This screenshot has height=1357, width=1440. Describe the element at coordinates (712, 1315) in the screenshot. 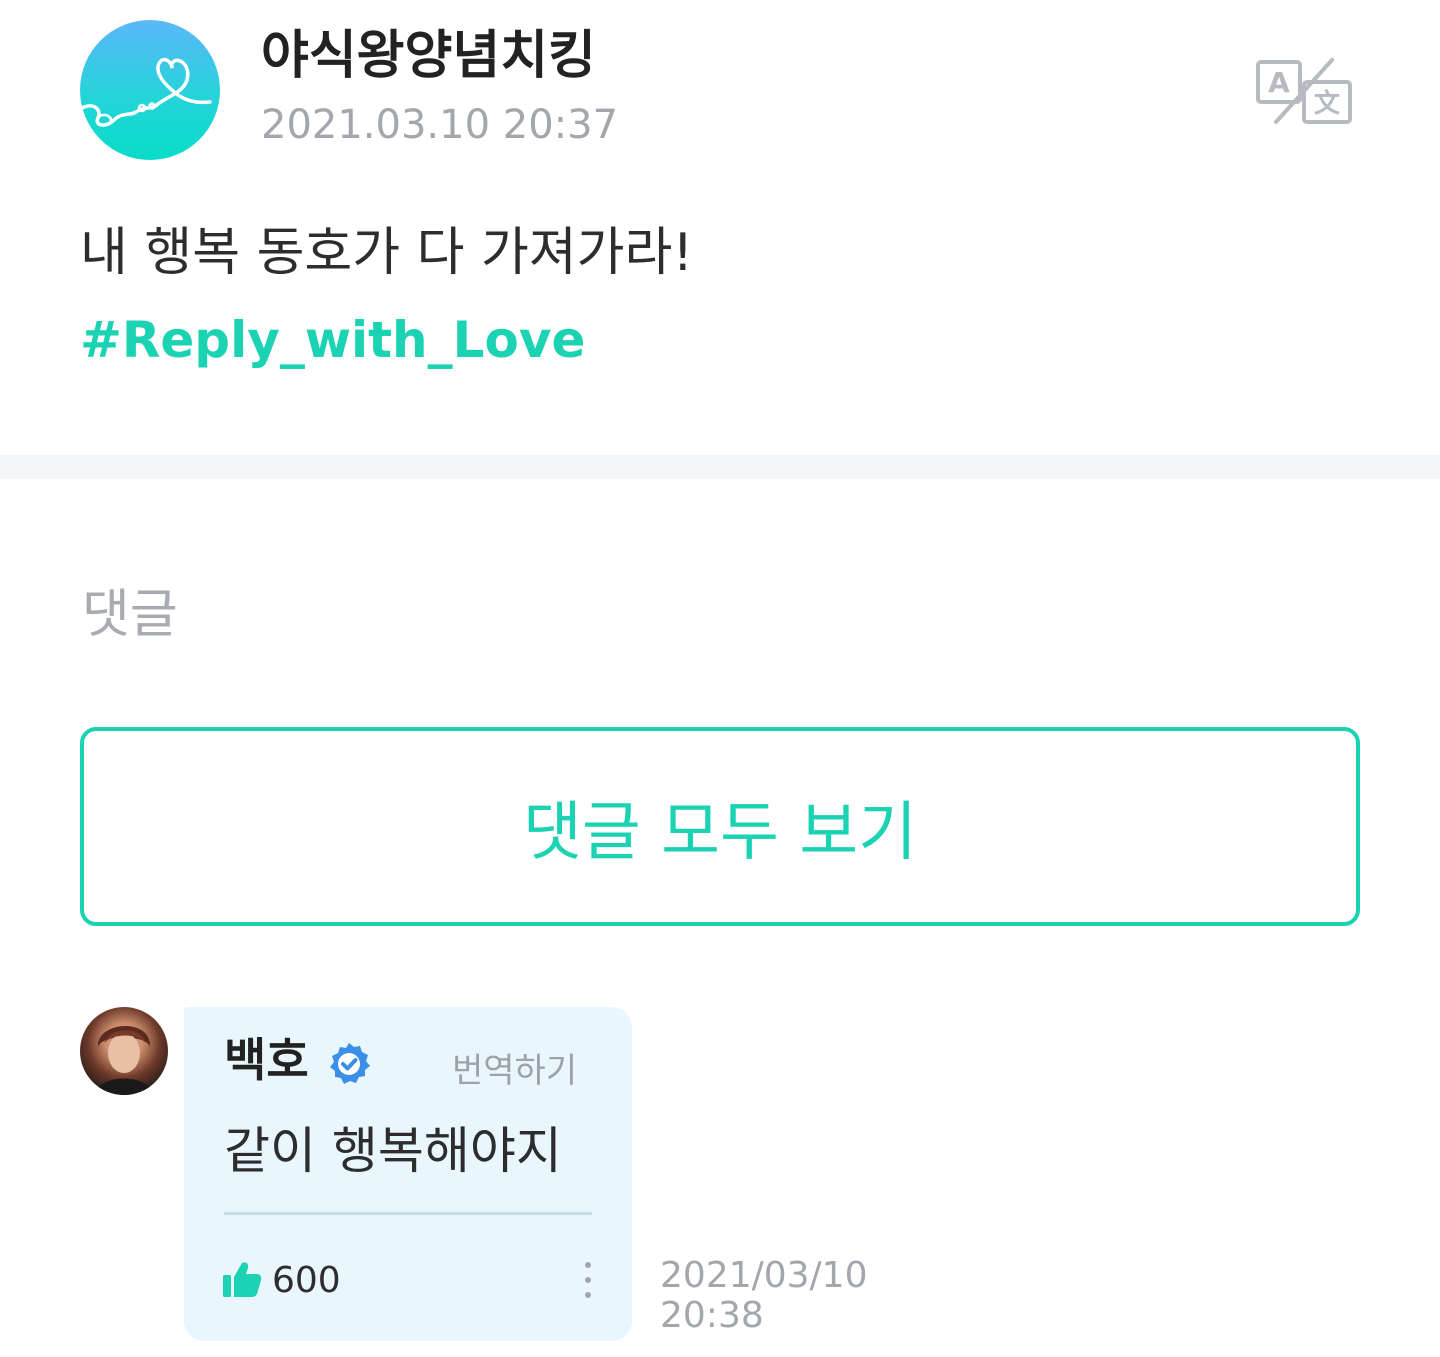

I see `comment-time: 20:38` at that location.